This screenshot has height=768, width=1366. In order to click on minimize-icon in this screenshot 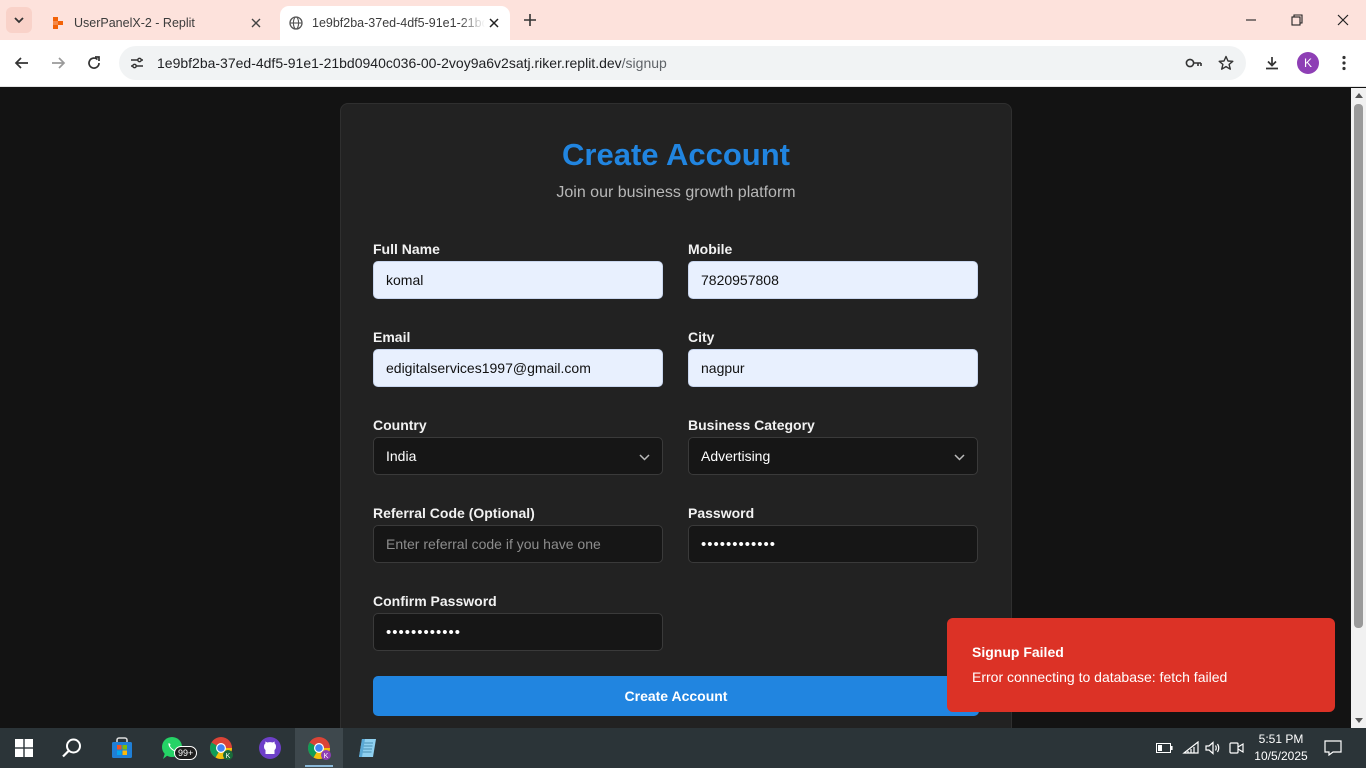, I will do `click(1251, 20)`.